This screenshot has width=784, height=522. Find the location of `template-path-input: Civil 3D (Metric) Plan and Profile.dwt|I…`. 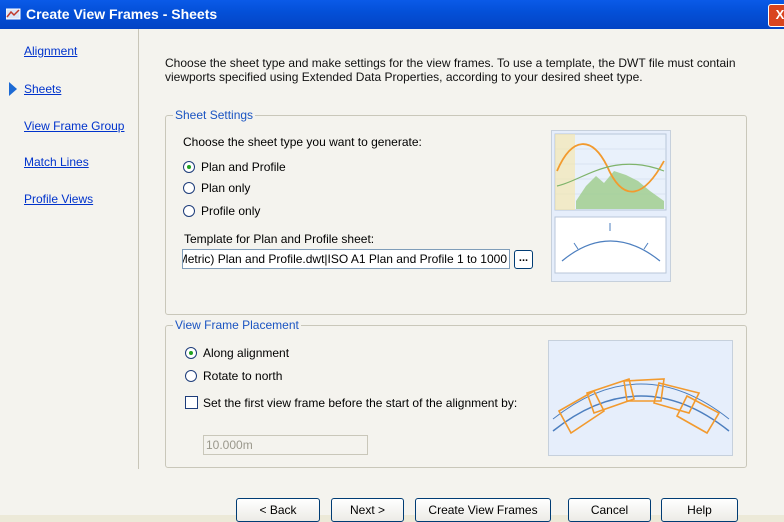

template-path-input: Civil 3D (Metric) Plan and Profile.dwt|I… is located at coordinates (346, 259).